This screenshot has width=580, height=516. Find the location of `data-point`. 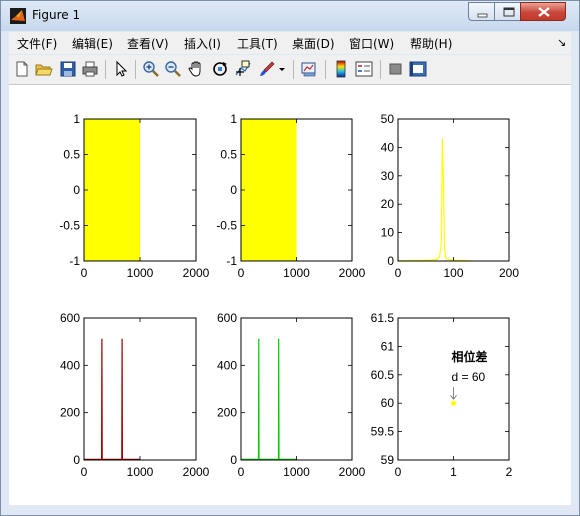

data-point is located at coordinates (453, 403).